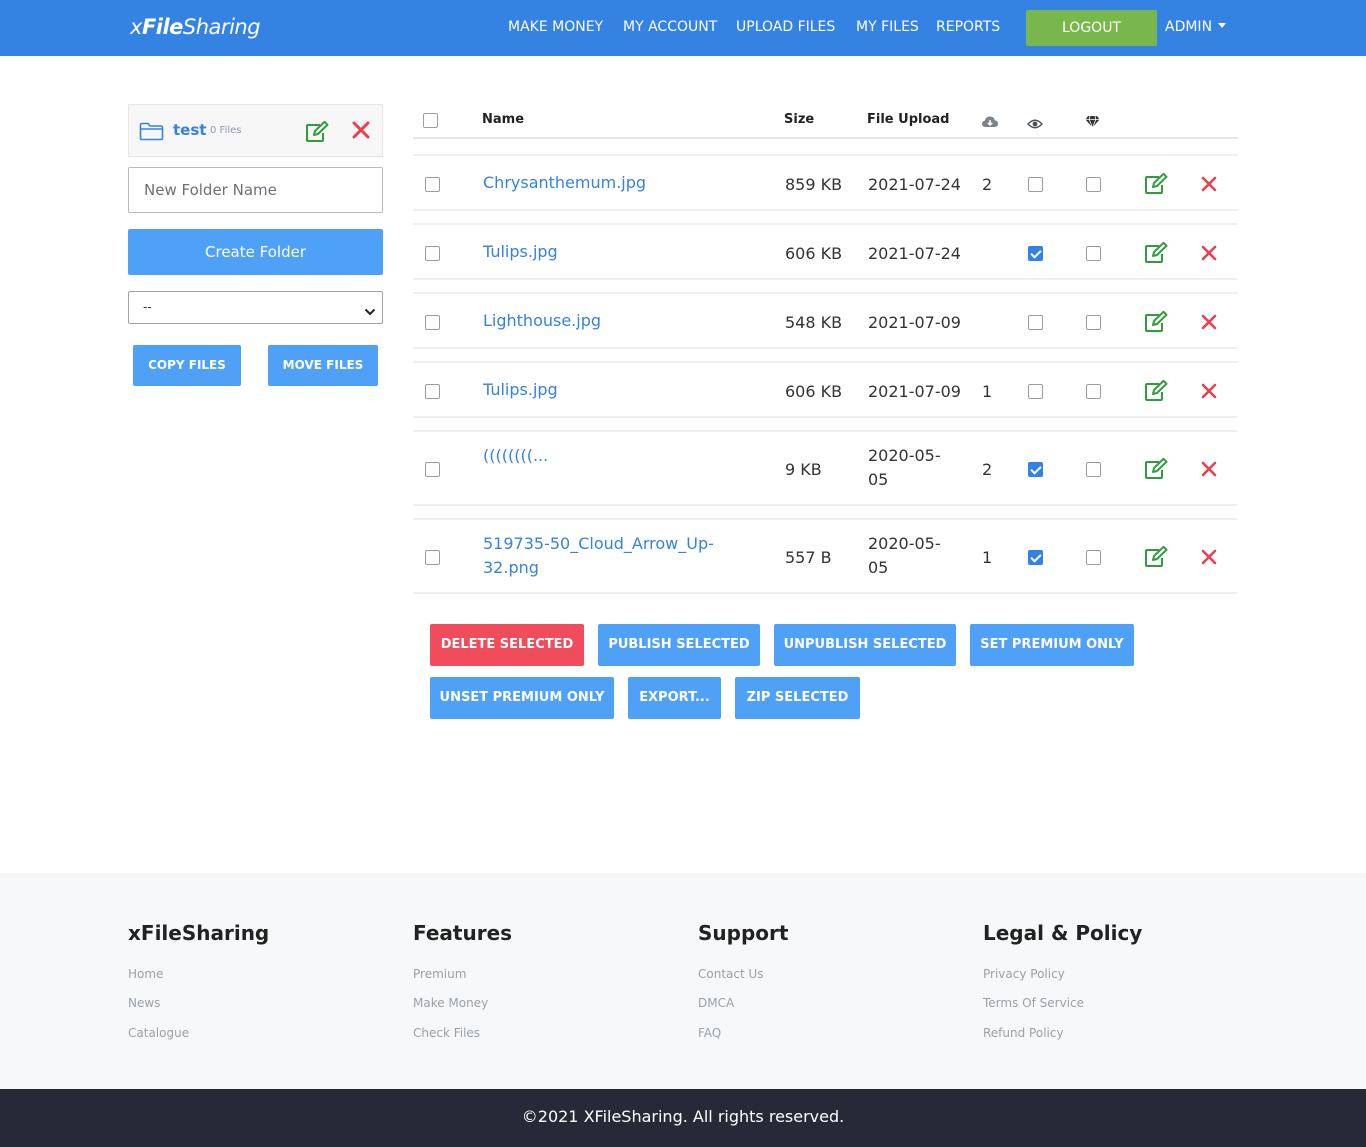  I want to click on file-size: 548 KB, so click(814, 322).